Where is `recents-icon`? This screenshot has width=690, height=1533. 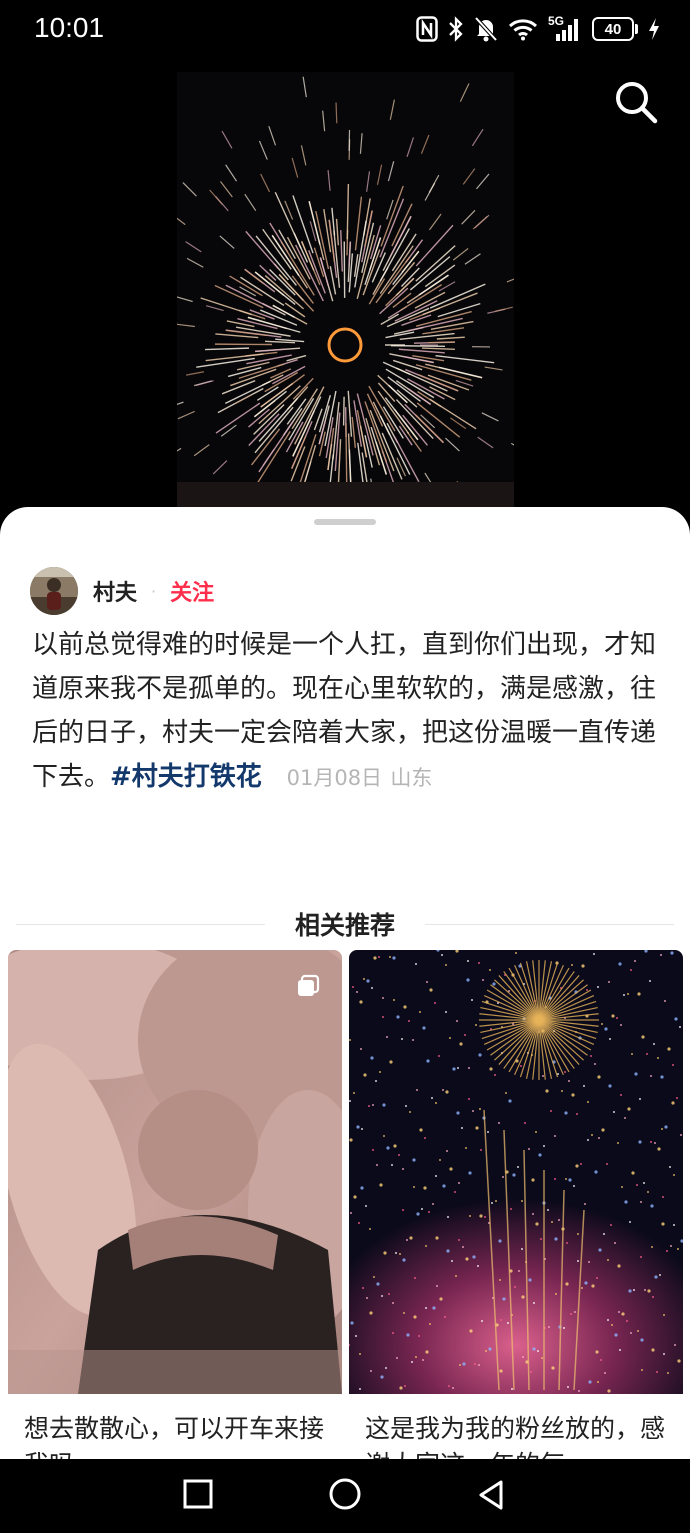 recents-icon is located at coordinates (198, 1494).